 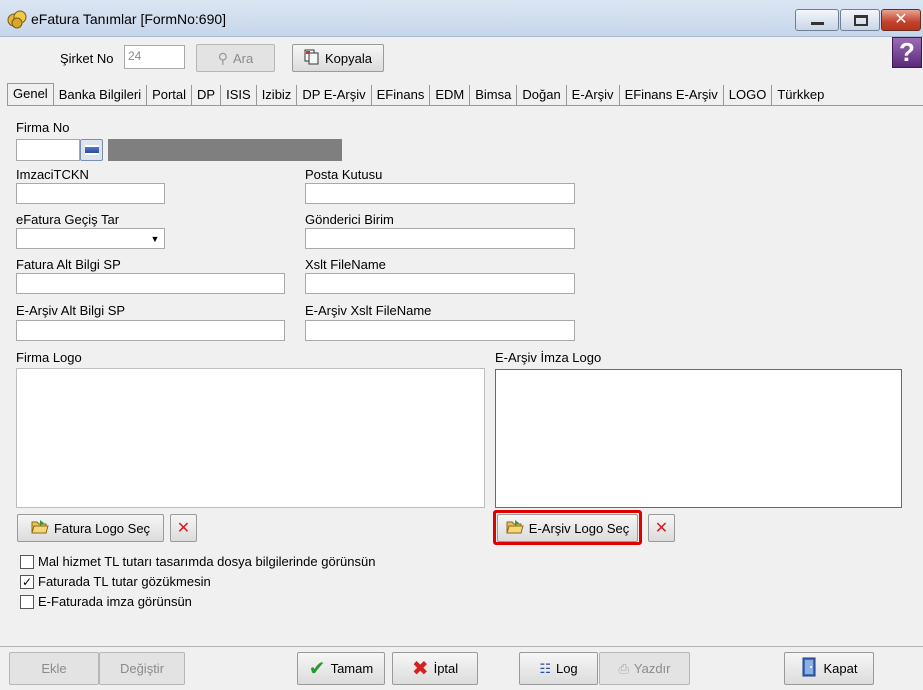 I want to click on xslt-input, so click(x=440, y=283).